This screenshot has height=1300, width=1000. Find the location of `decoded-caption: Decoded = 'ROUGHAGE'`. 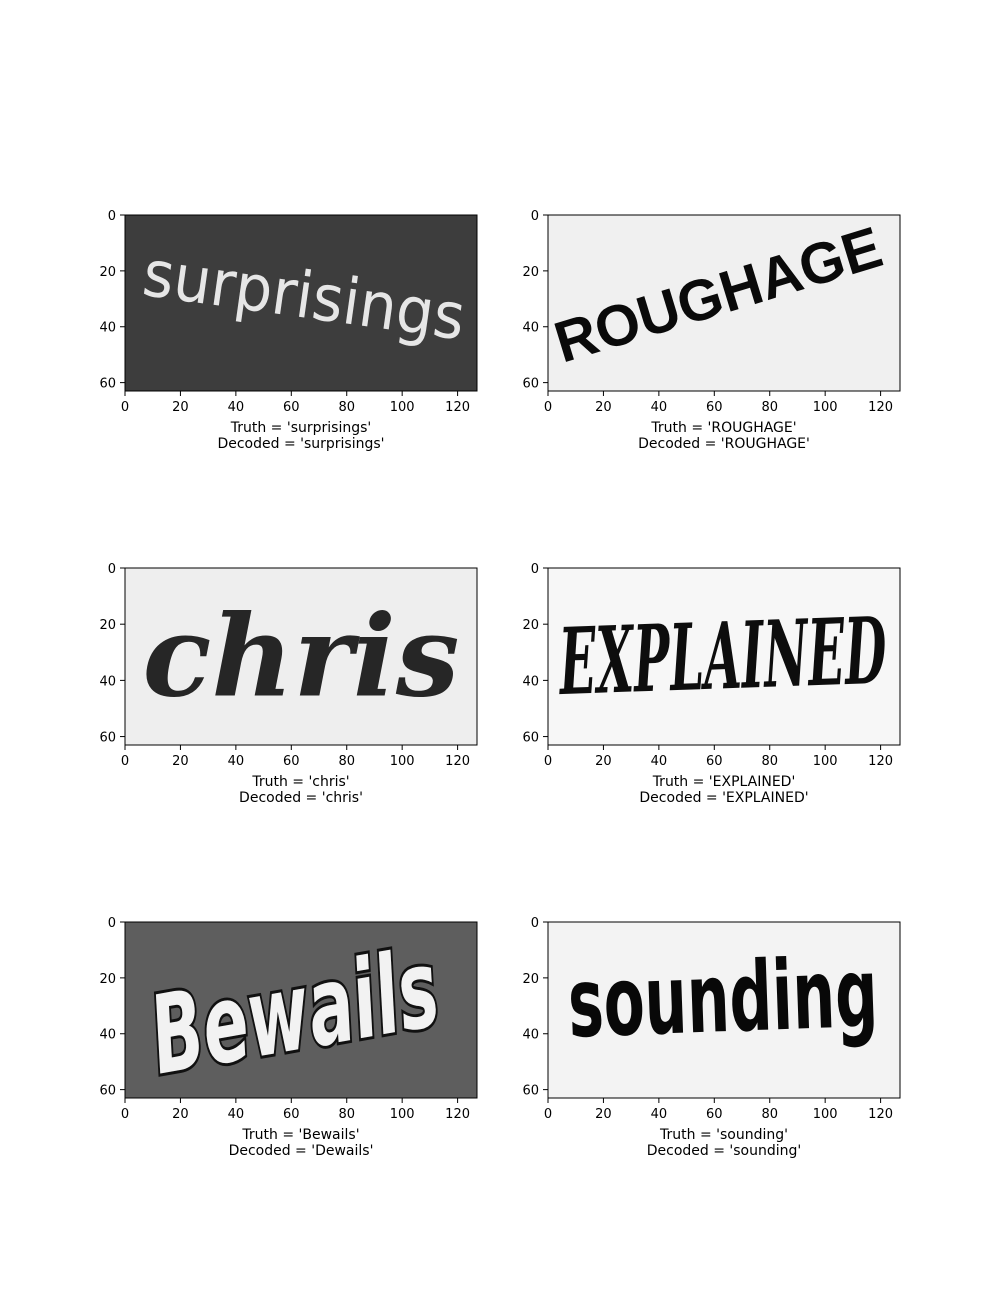

decoded-caption: Decoded = 'ROUGHAGE' is located at coordinates (724, 444).